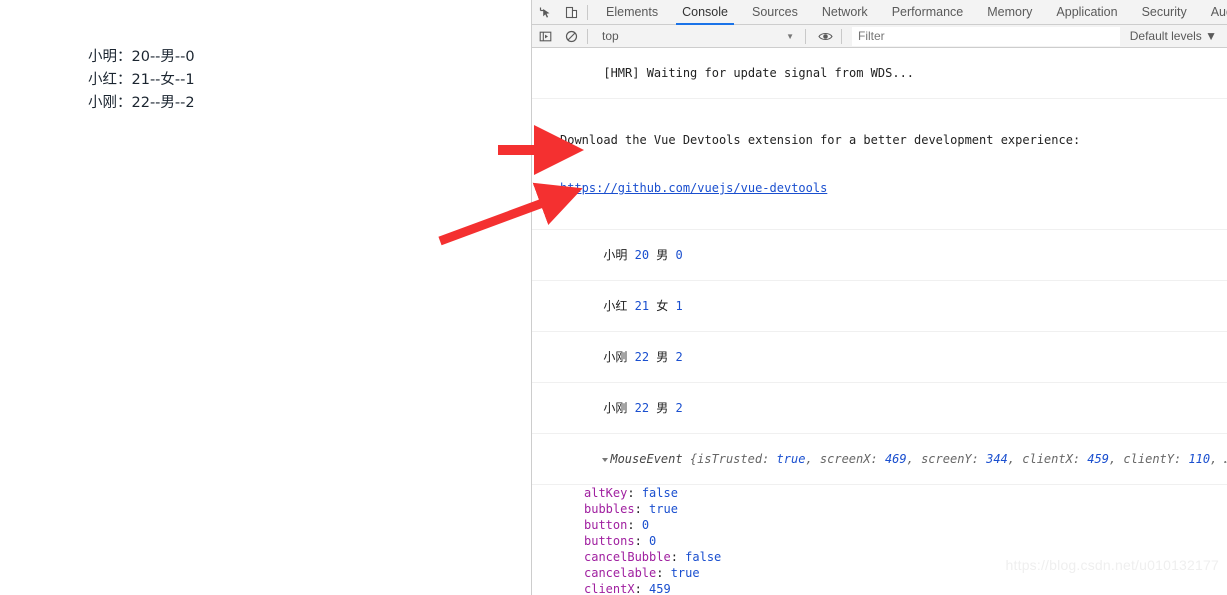 The height and width of the screenshot is (595, 1227). Describe the element at coordinates (791, 459) in the screenshot. I see `preview-value: true` at that location.